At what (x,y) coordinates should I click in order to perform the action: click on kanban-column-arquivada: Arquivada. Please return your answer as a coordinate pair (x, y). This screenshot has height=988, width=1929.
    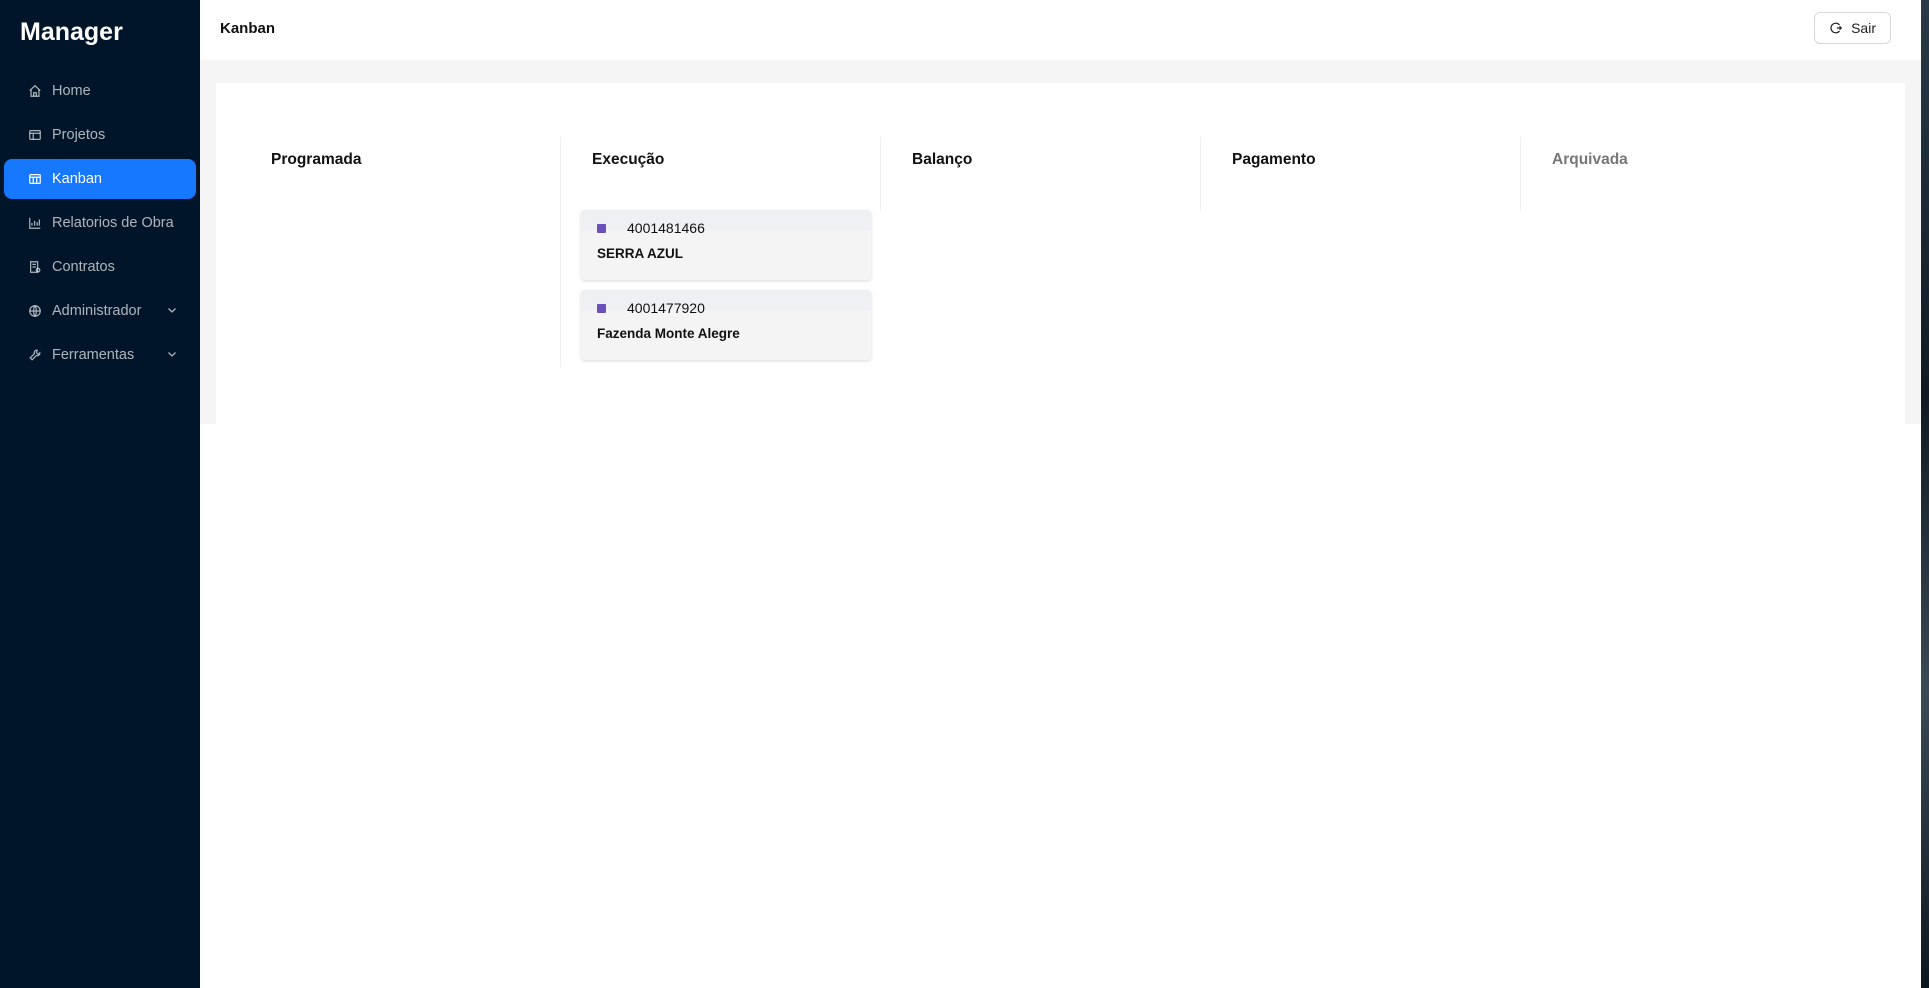
    Looking at the image, I should click on (1687, 252).